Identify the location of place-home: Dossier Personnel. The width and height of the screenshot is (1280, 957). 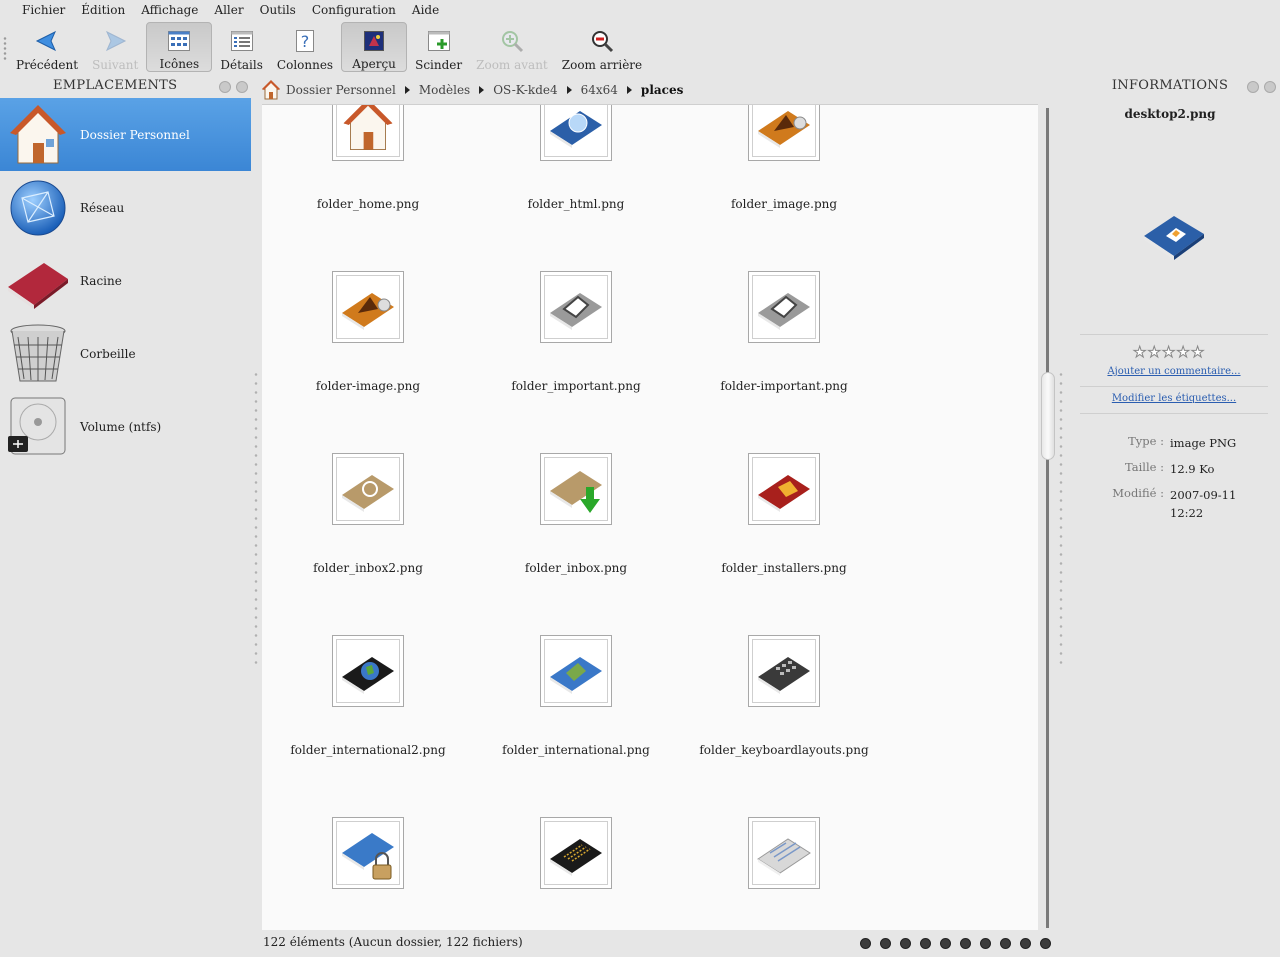
(125, 134).